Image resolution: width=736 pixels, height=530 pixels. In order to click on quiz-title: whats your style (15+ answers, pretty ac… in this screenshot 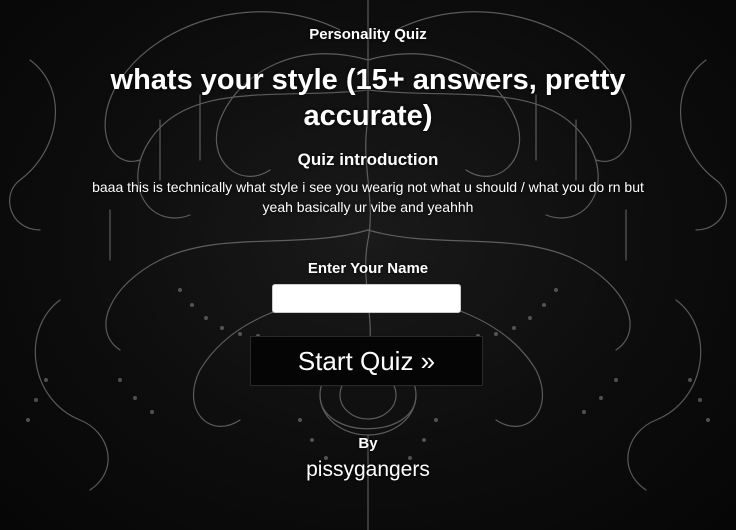, I will do `click(368, 98)`.